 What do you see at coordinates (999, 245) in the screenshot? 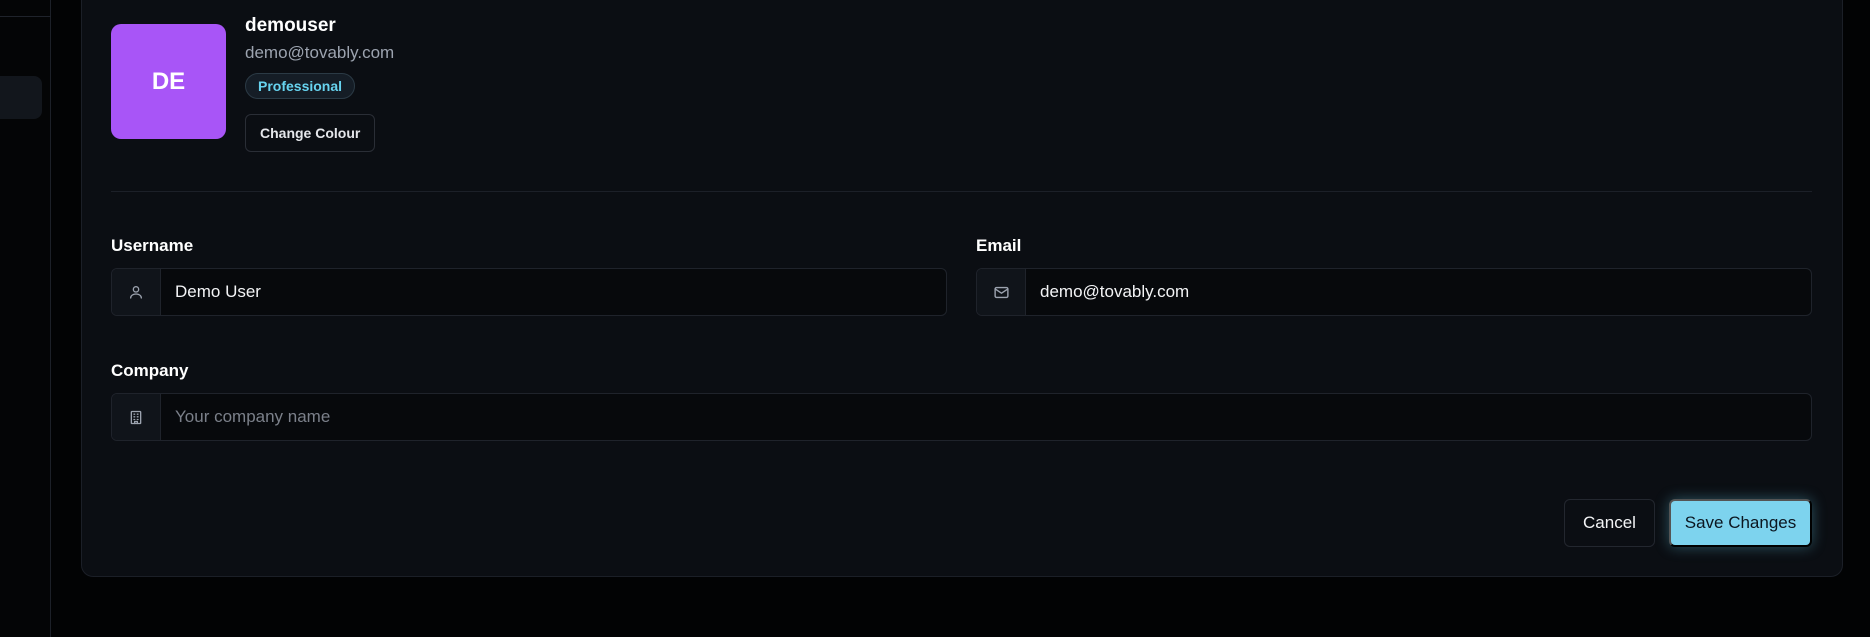
I see `email-label: Email` at bounding box center [999, 245].